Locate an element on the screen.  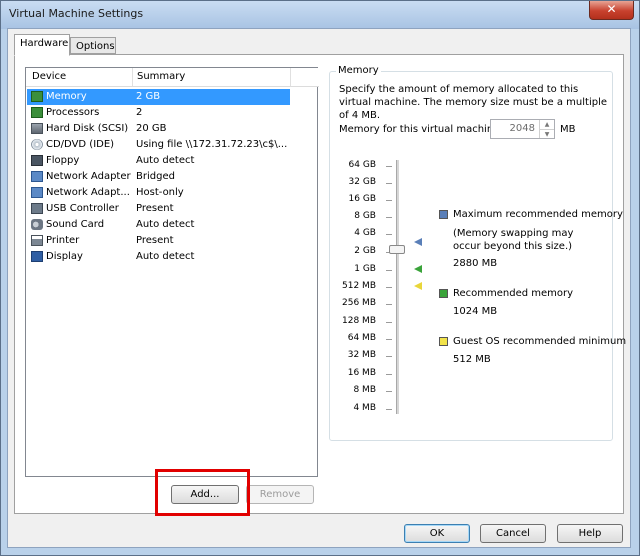
scale-label: 512 MB is located at coordinates (359, 286).